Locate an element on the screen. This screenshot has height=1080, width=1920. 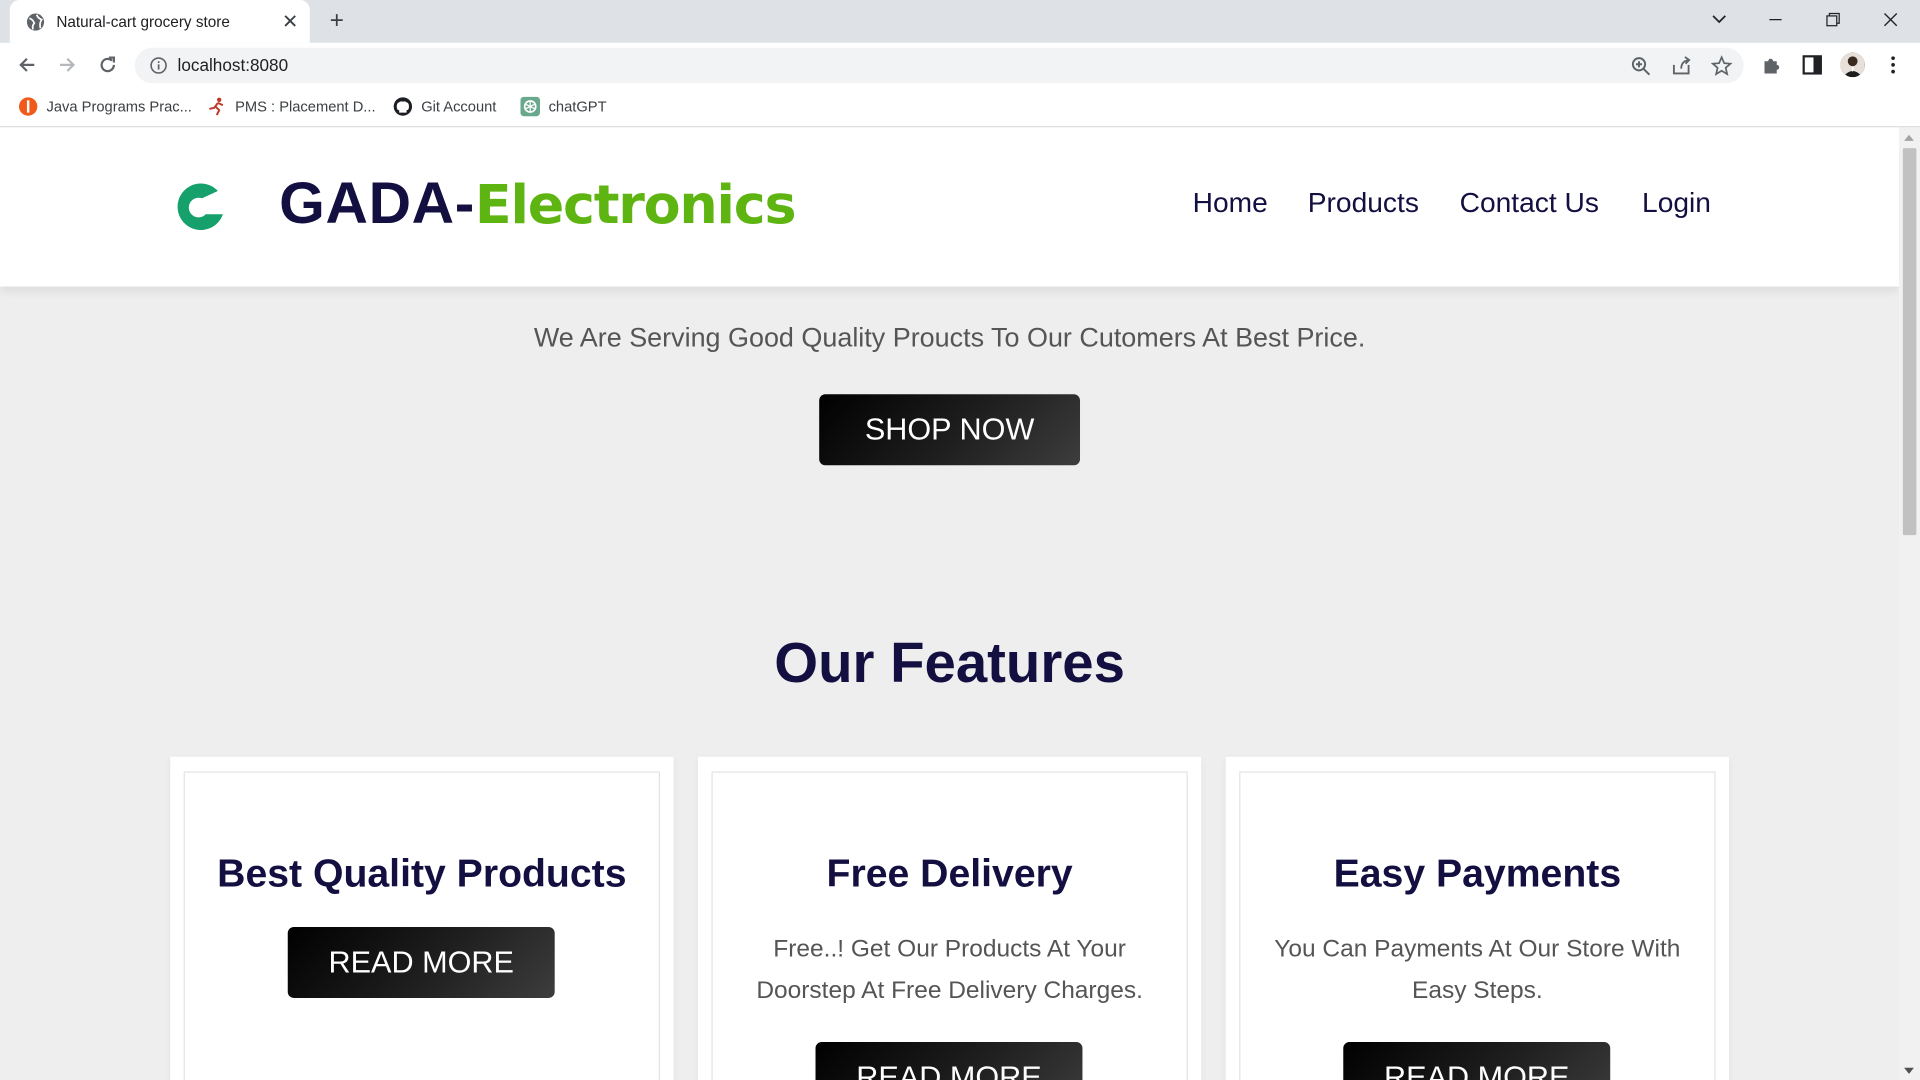
bookmark-git-account: Git Account is located at coordinates (444, 107).